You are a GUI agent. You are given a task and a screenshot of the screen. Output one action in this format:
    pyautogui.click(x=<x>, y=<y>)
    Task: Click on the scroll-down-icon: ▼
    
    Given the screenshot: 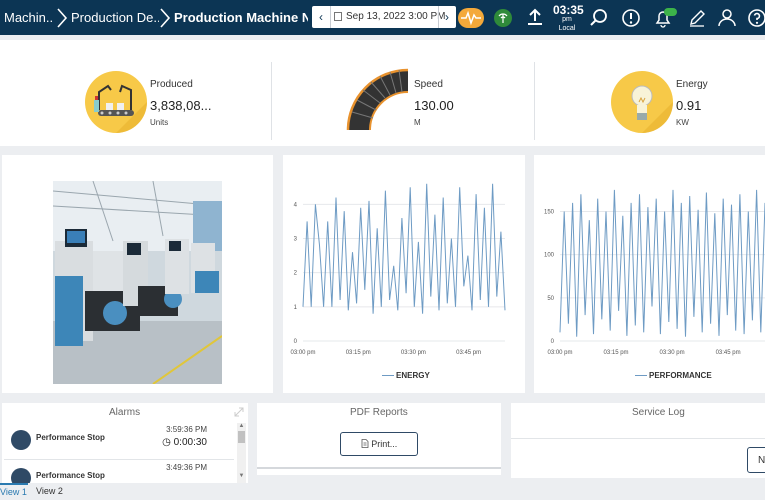 What is the action you would take?
    pyautogui.click(x=241, y=476)
    